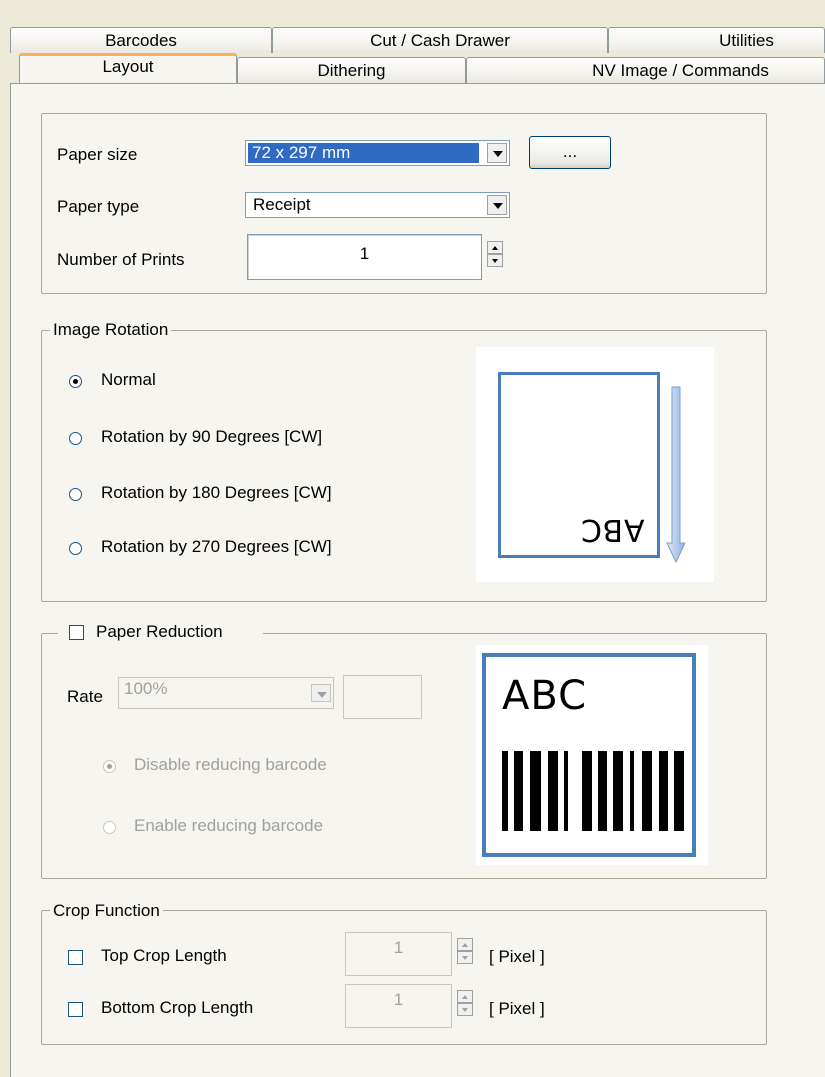  I want to click on reduction-preview: ABC, so click(592, 755).